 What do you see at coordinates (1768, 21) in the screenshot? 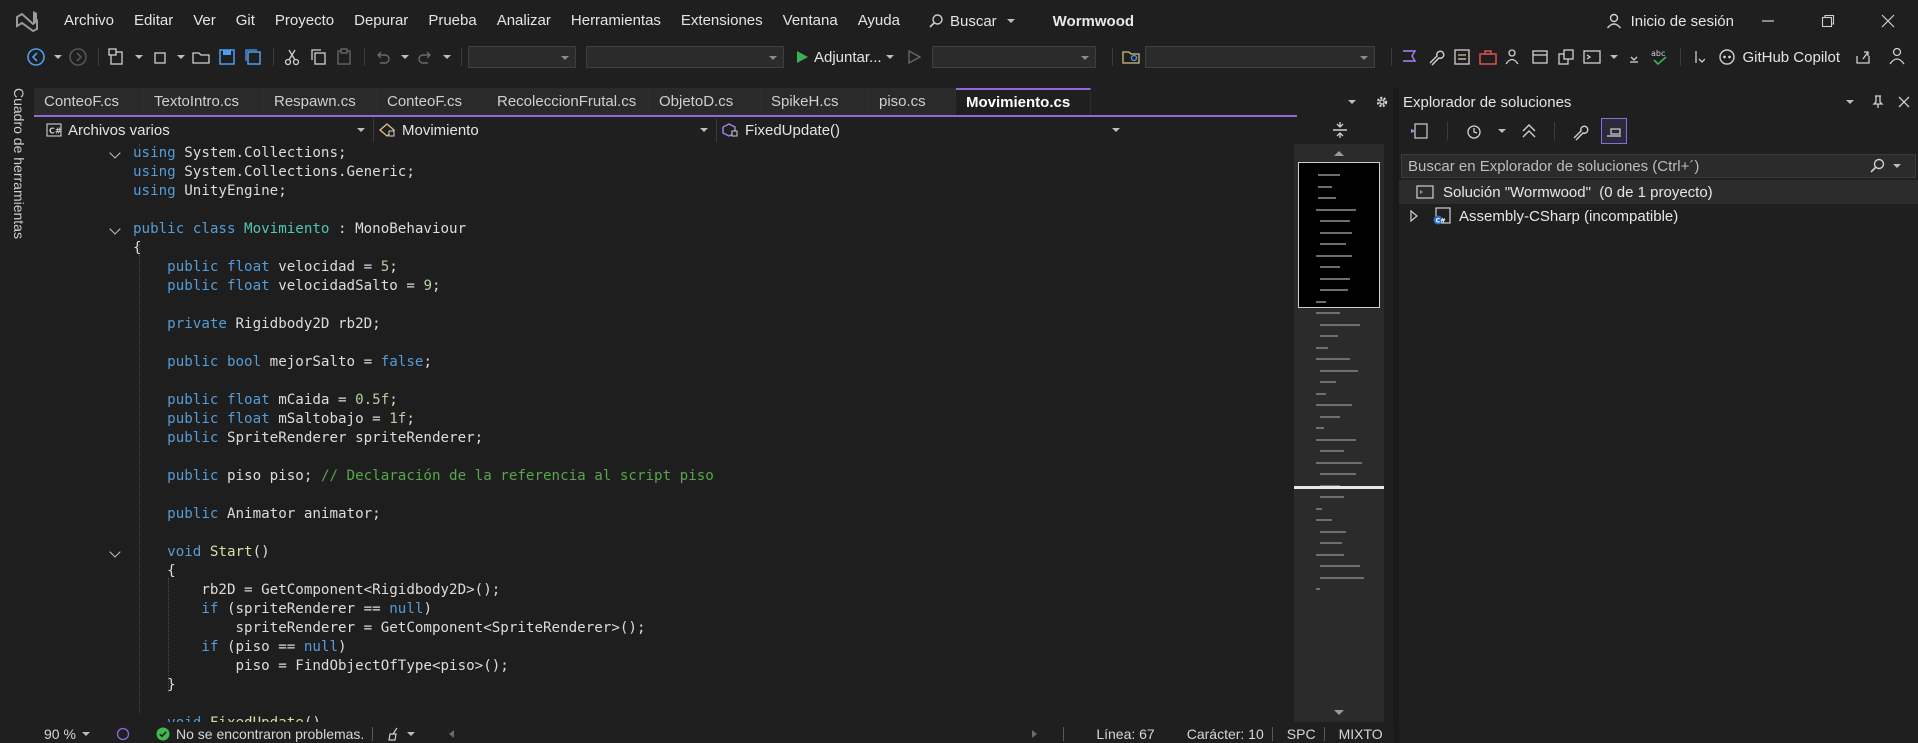
I see `minimize-button` at bounding box center [1768, 21].